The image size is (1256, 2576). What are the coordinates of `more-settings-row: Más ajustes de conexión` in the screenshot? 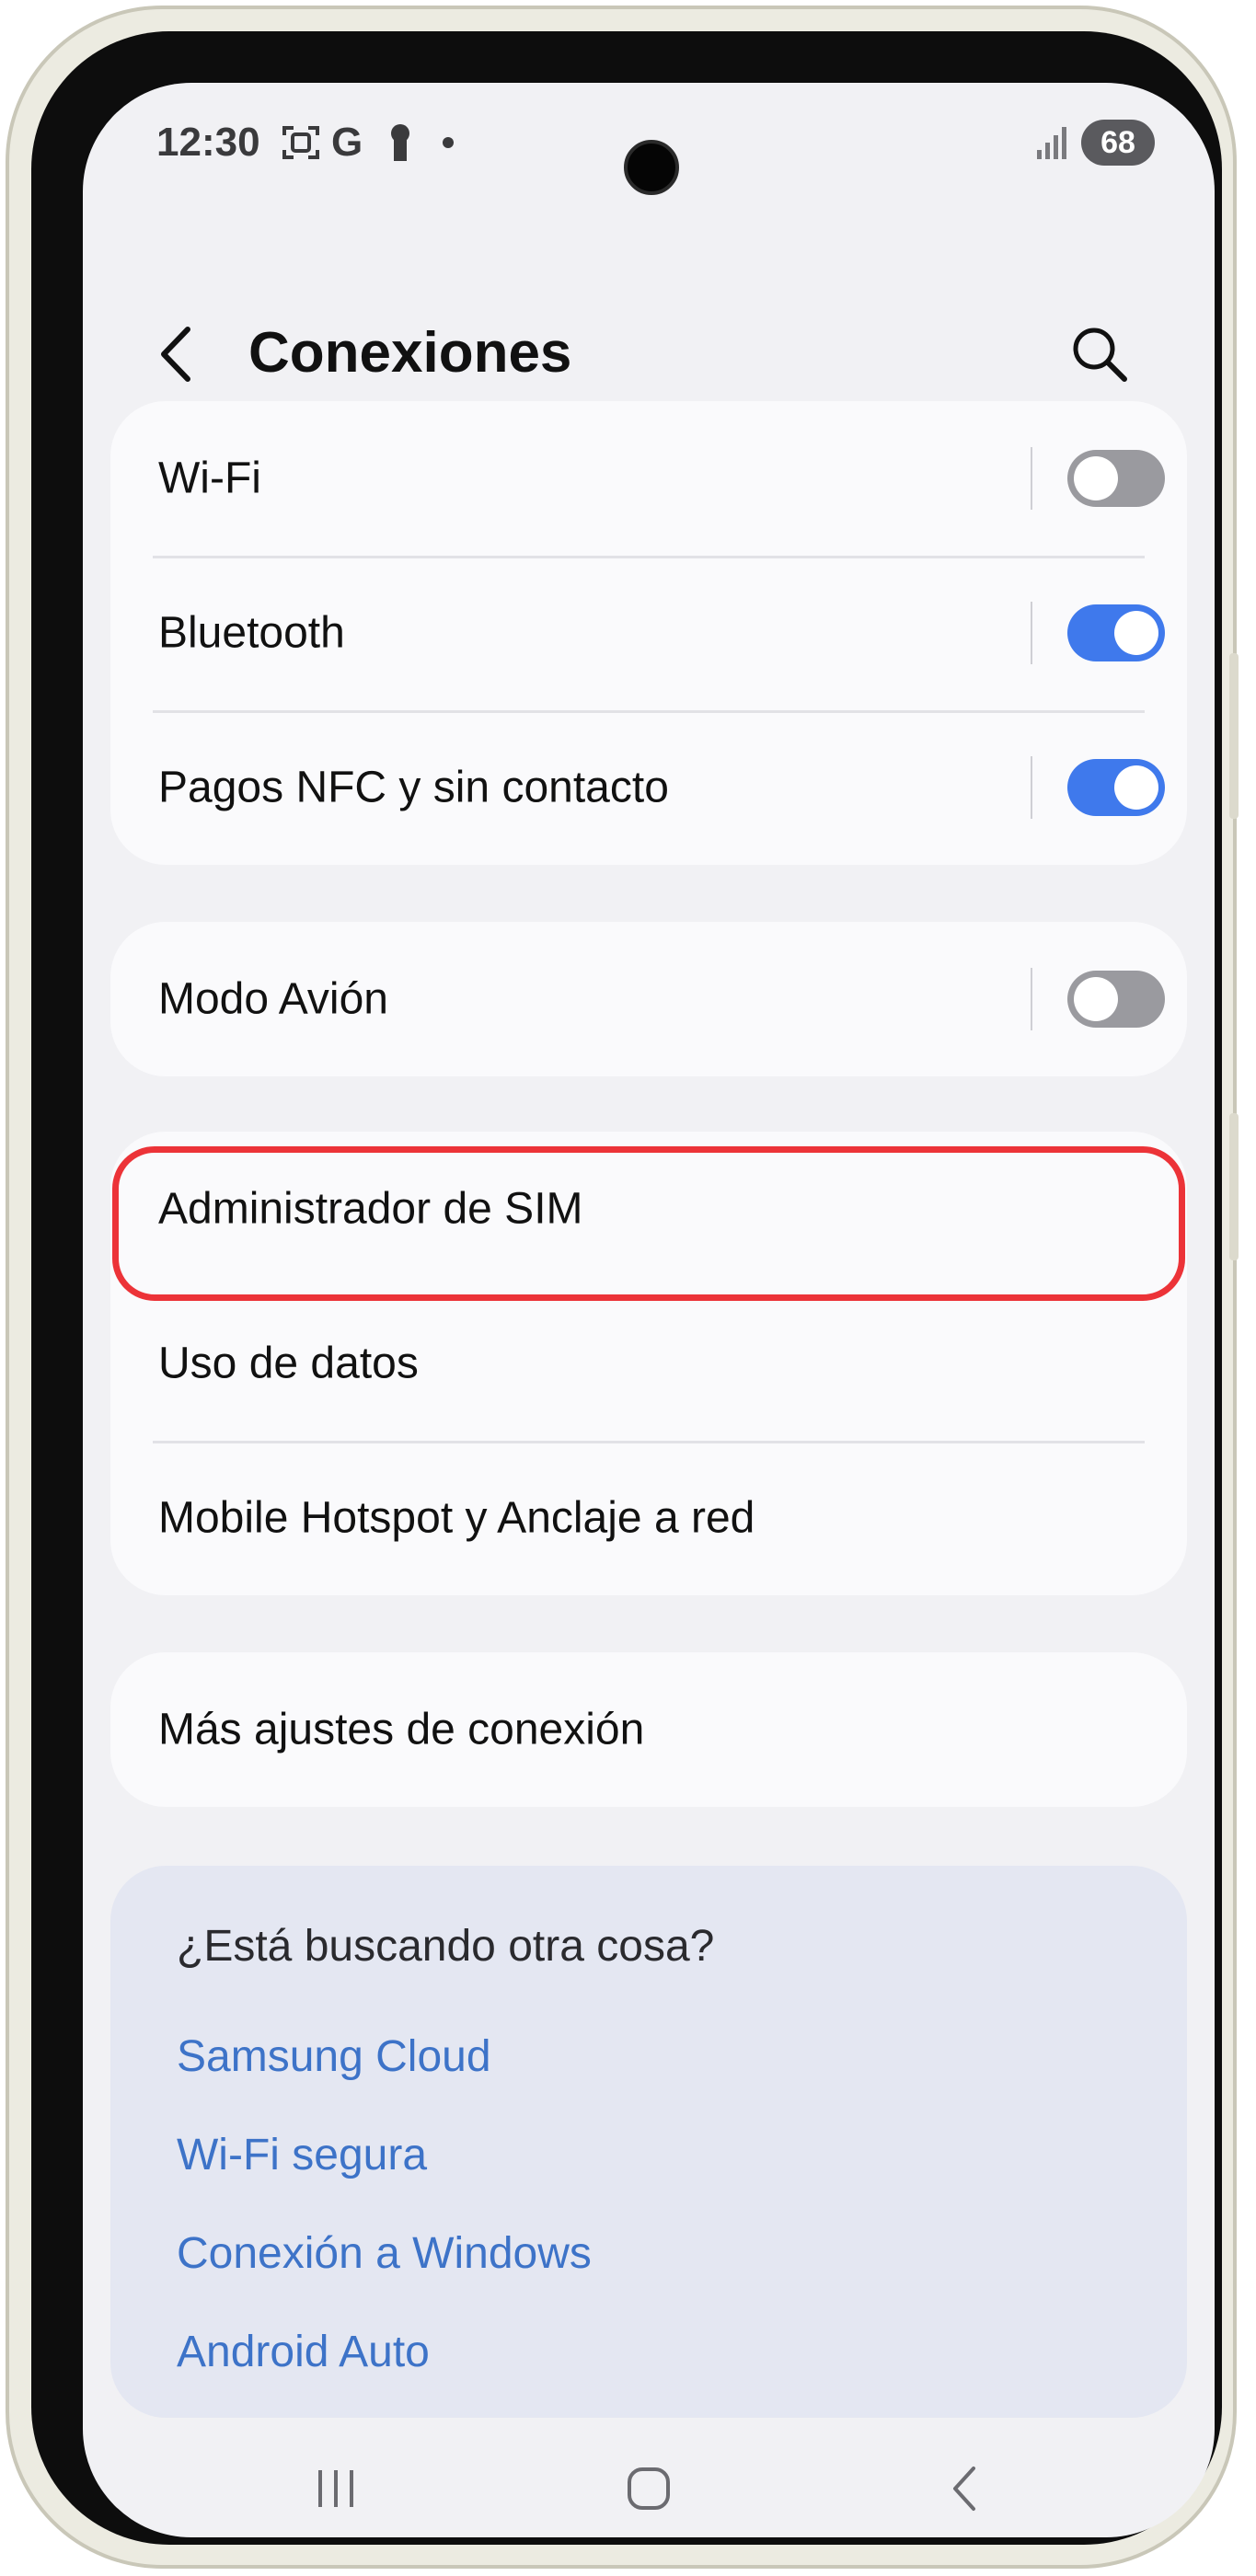 It's located at (648, 1729).